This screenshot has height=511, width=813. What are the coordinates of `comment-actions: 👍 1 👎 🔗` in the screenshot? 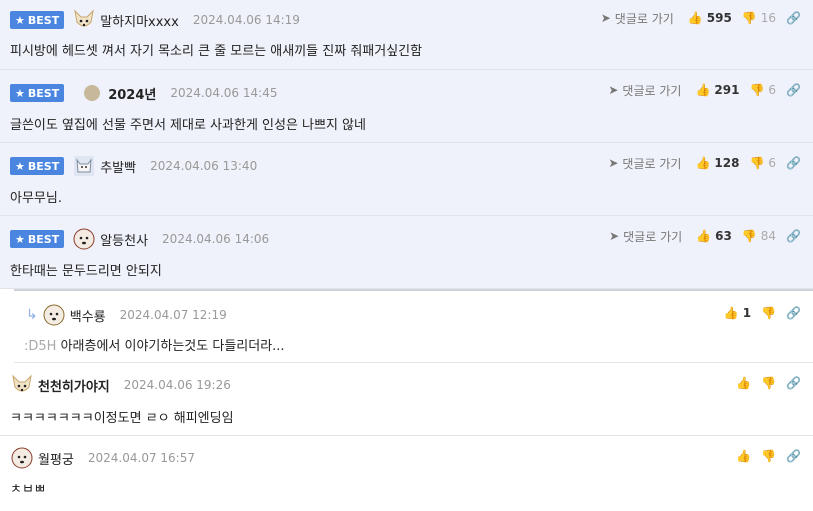 It's located at (762, 313).